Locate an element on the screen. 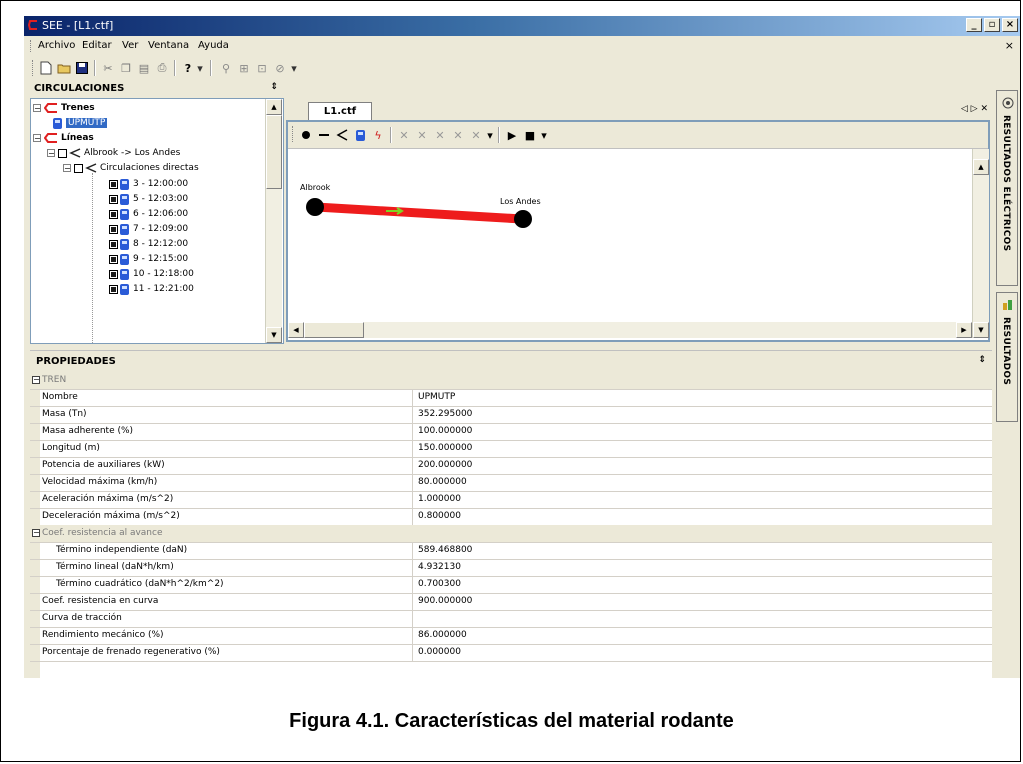  tree-scrollbar: ▲ ▼ is located at coordinates (273, 221).